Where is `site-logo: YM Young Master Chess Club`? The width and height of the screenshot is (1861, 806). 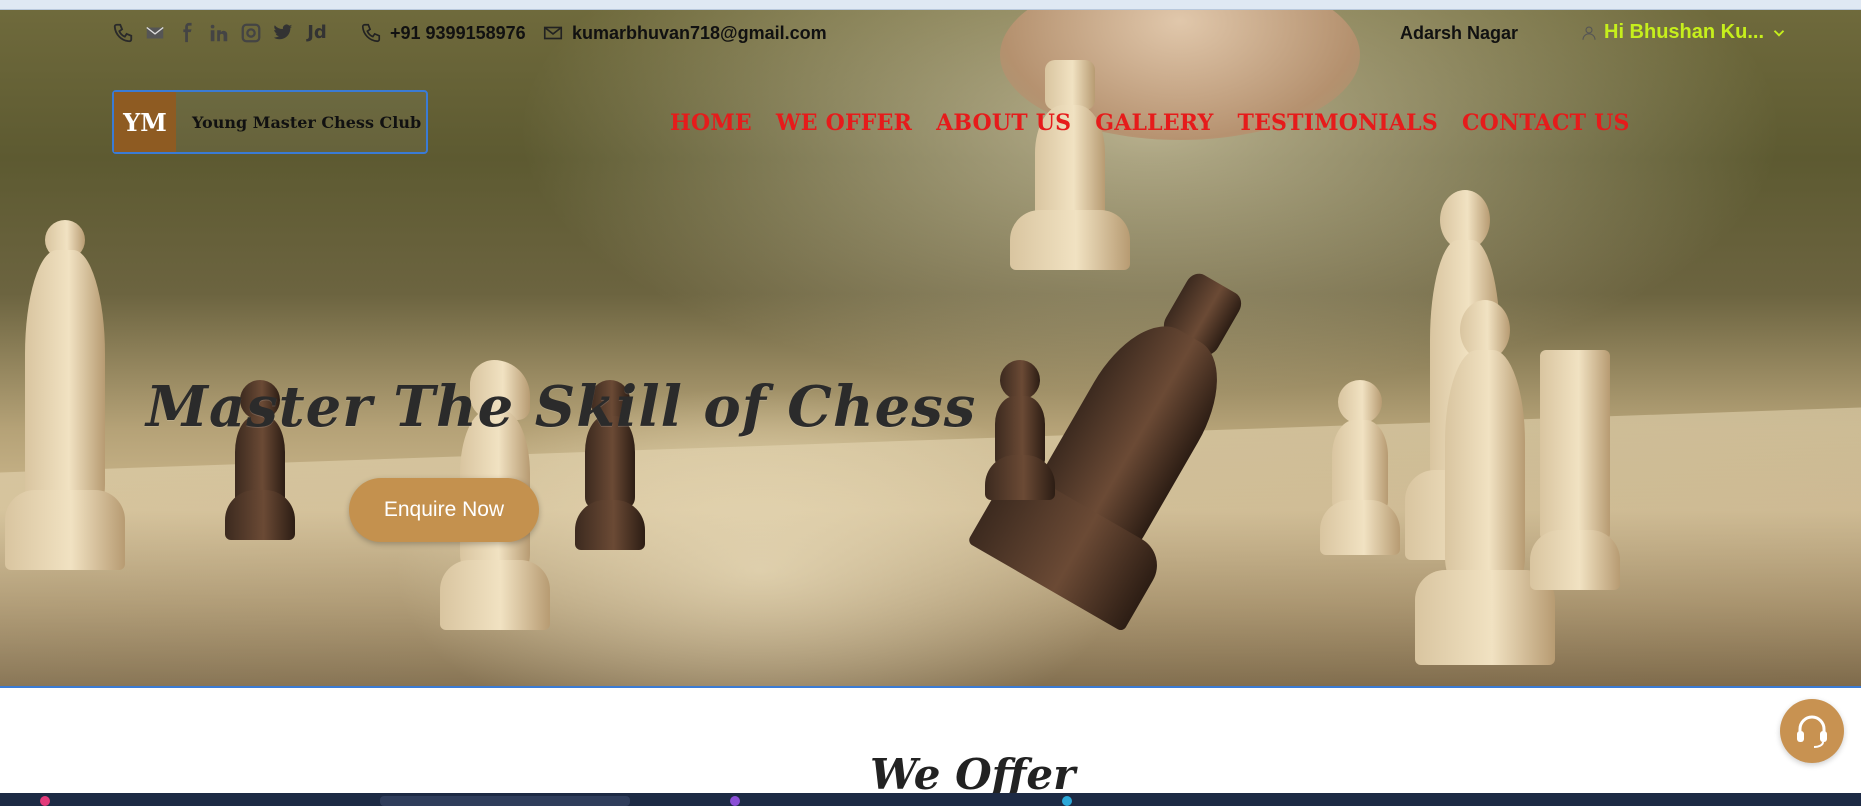
site-logo: YM Young Master Chess Club is located at coordinates (270, 122).